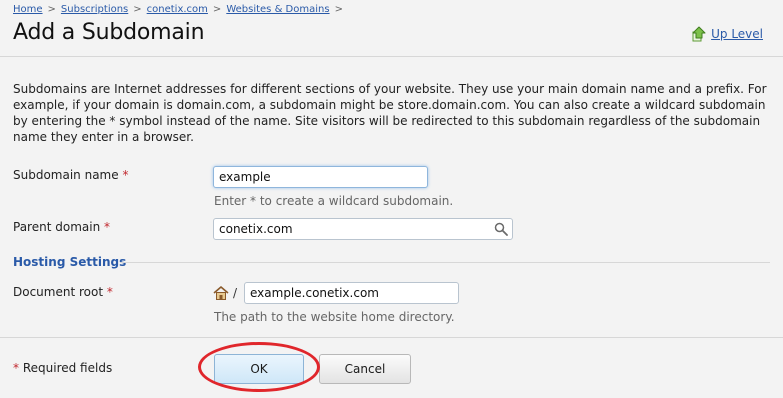 The width and height of the screenshot is (783, 398). What do you see at coordinates (109, 32) in the screenshot?
I see `page-title: Add a Subdomain` at bounding box center [109, 32].